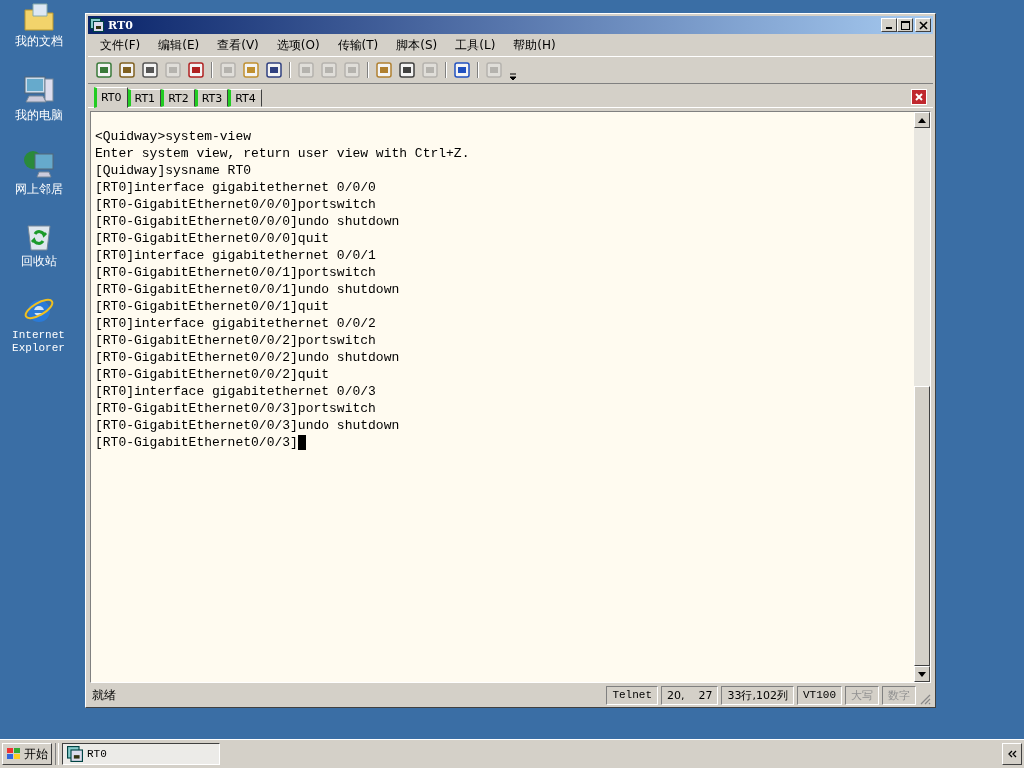  What do you see at coordinates (141, 754) in the screenshot?
I see `taskbar-button: RT0` at bounding box center [141, 754].